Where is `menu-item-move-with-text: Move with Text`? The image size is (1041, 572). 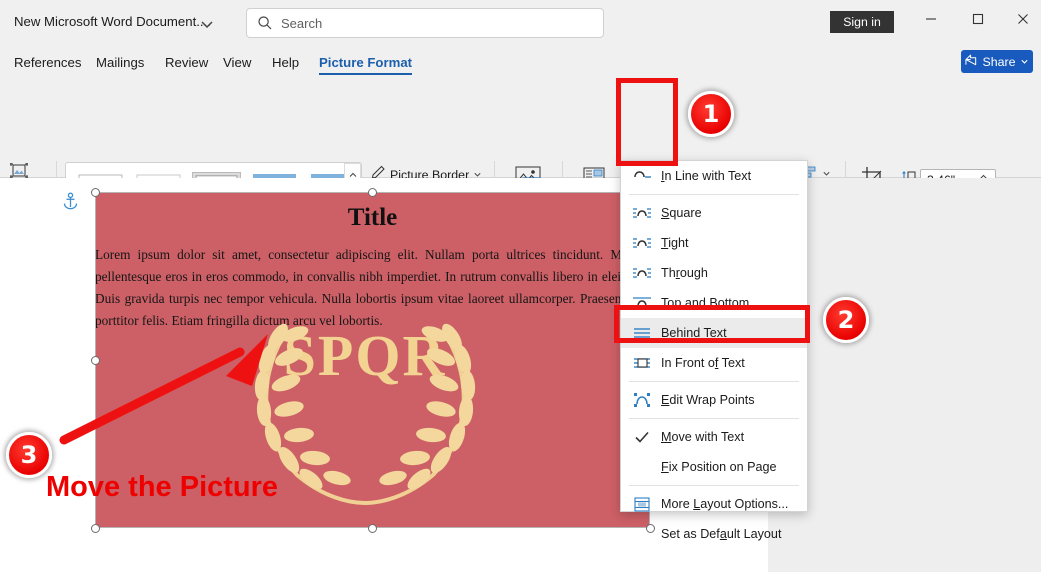
menu-item-move-with-text: Move with Text is located at coordinates (714, 437).